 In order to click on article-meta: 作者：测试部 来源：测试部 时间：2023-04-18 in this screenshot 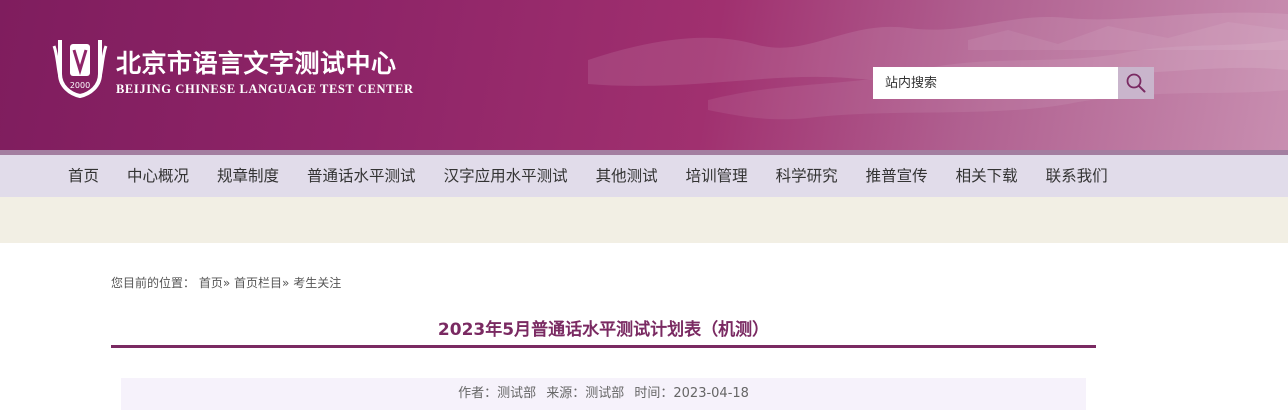, I will do `click(603, 394)`.